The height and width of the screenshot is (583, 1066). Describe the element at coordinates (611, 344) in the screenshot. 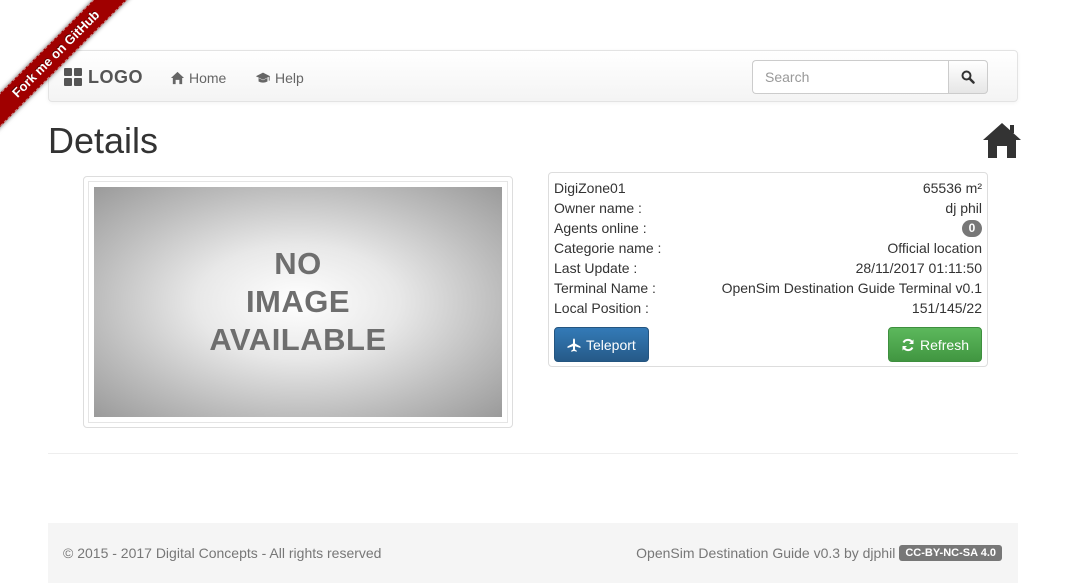

I see `teleport-label: Teleport` at that location.